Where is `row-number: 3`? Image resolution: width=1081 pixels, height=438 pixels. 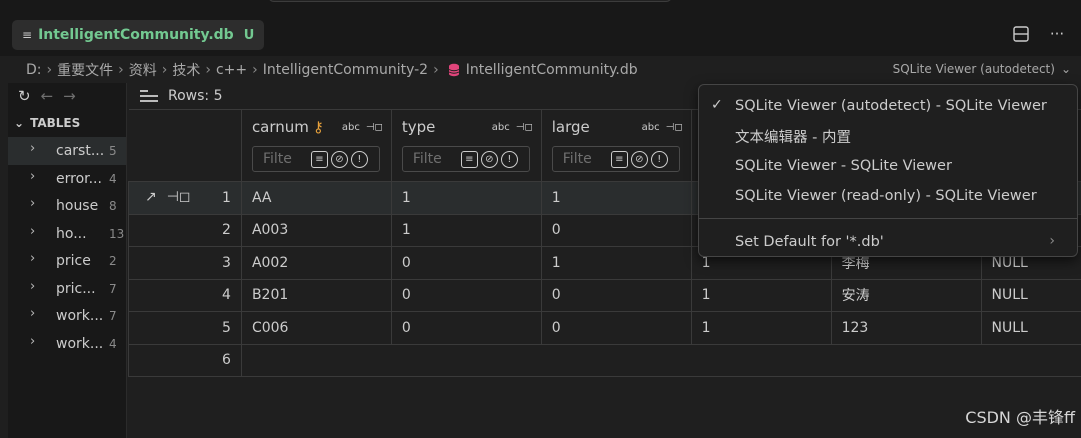
row-number: 3 is located at coordinates (226, 262).